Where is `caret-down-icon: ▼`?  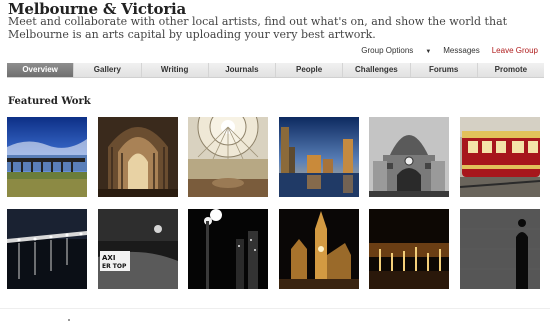 caret-down-icon: ▼ is located at coordinates (428, 52).